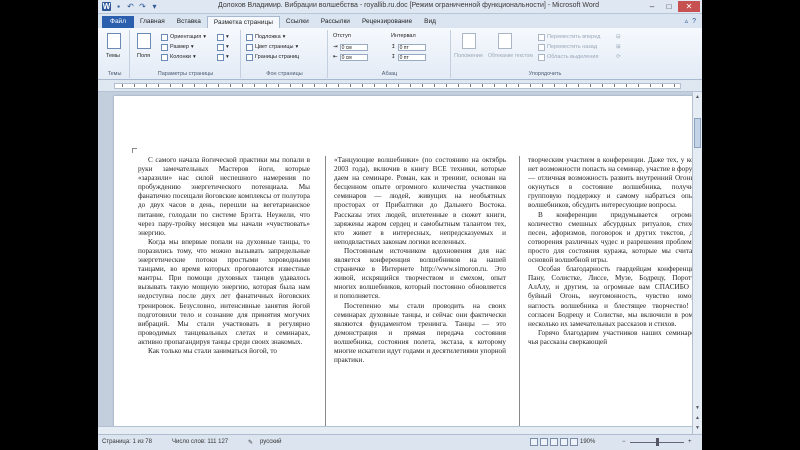 The height and width of the screenshot is (450, 800). I want to click on minimize-ribbon-icon: ▵, so click(687, 22).